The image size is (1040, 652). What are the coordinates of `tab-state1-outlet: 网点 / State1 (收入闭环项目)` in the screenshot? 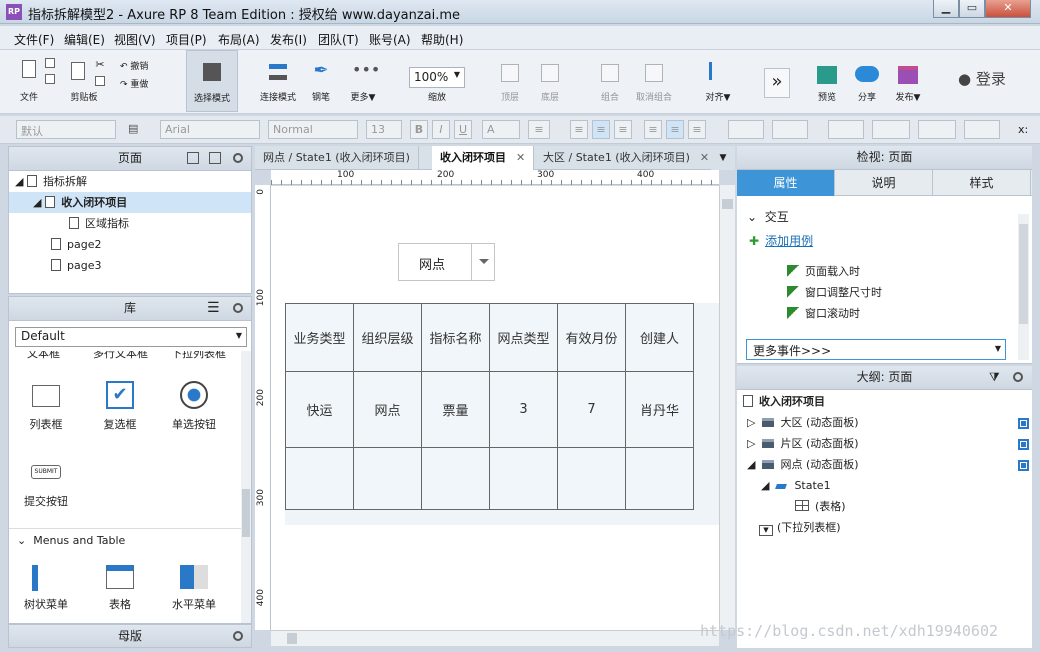 It's located at (337, 158).